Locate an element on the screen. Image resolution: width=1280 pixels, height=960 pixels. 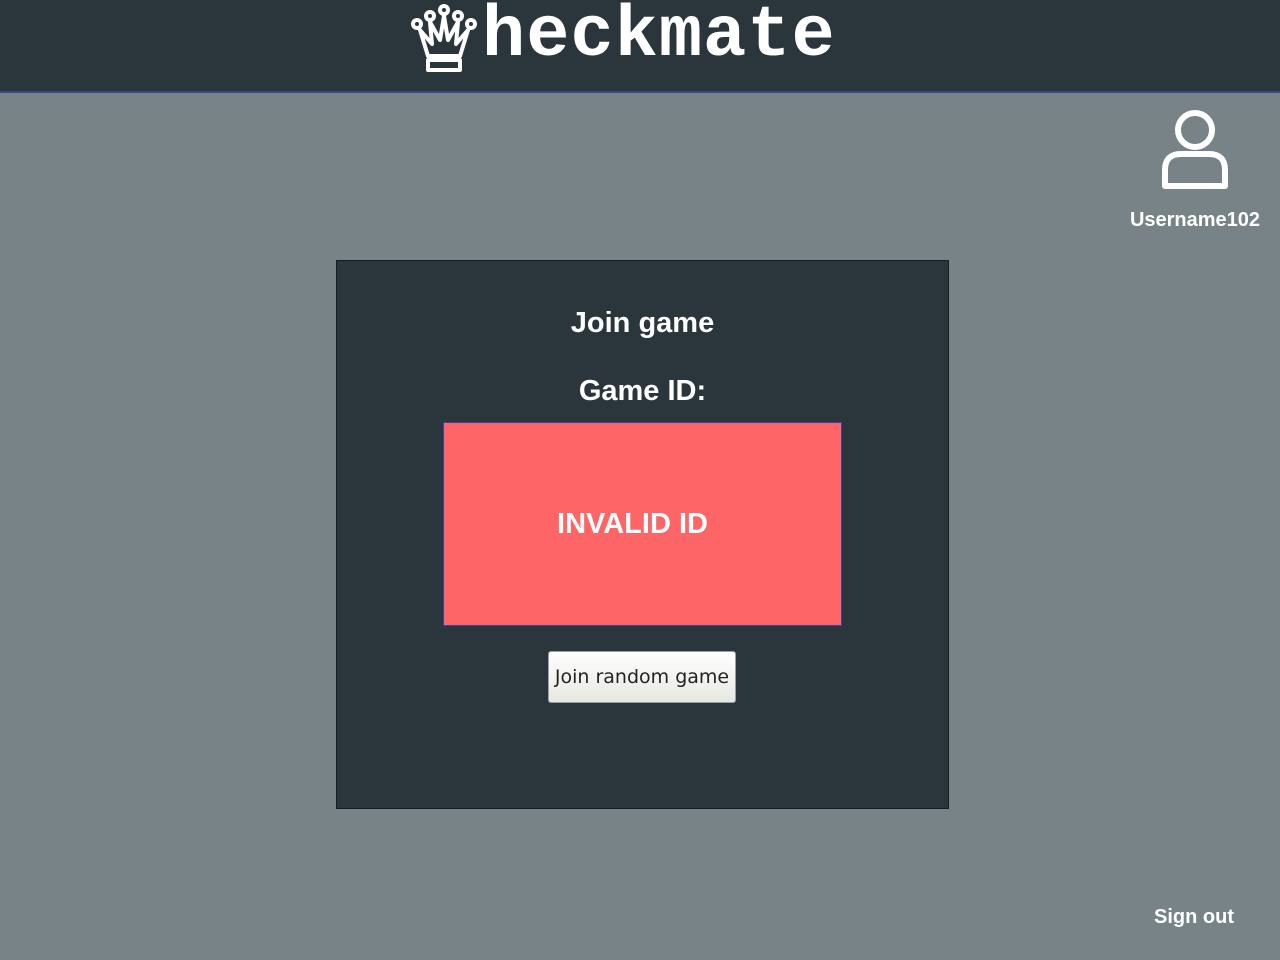
panel-title: Join game is located at coordinates (642, 323).